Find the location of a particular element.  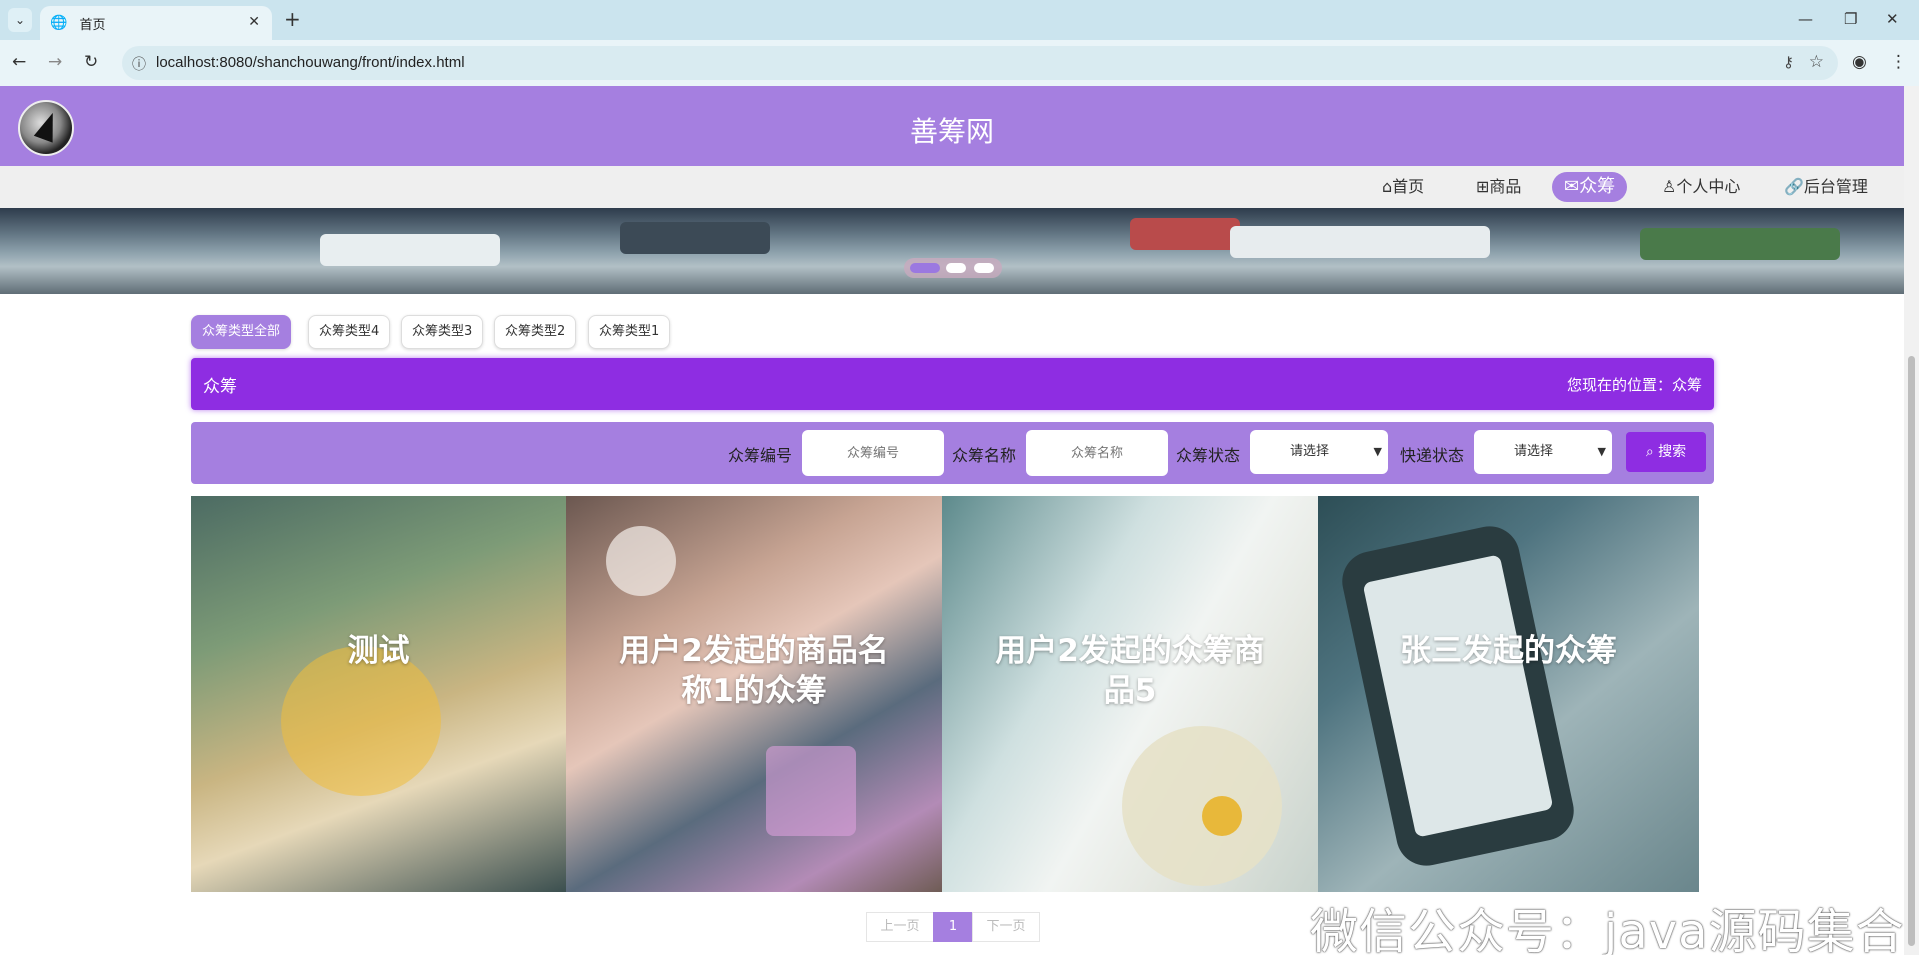

page-number: 1 is located at coordinates (953, 927).